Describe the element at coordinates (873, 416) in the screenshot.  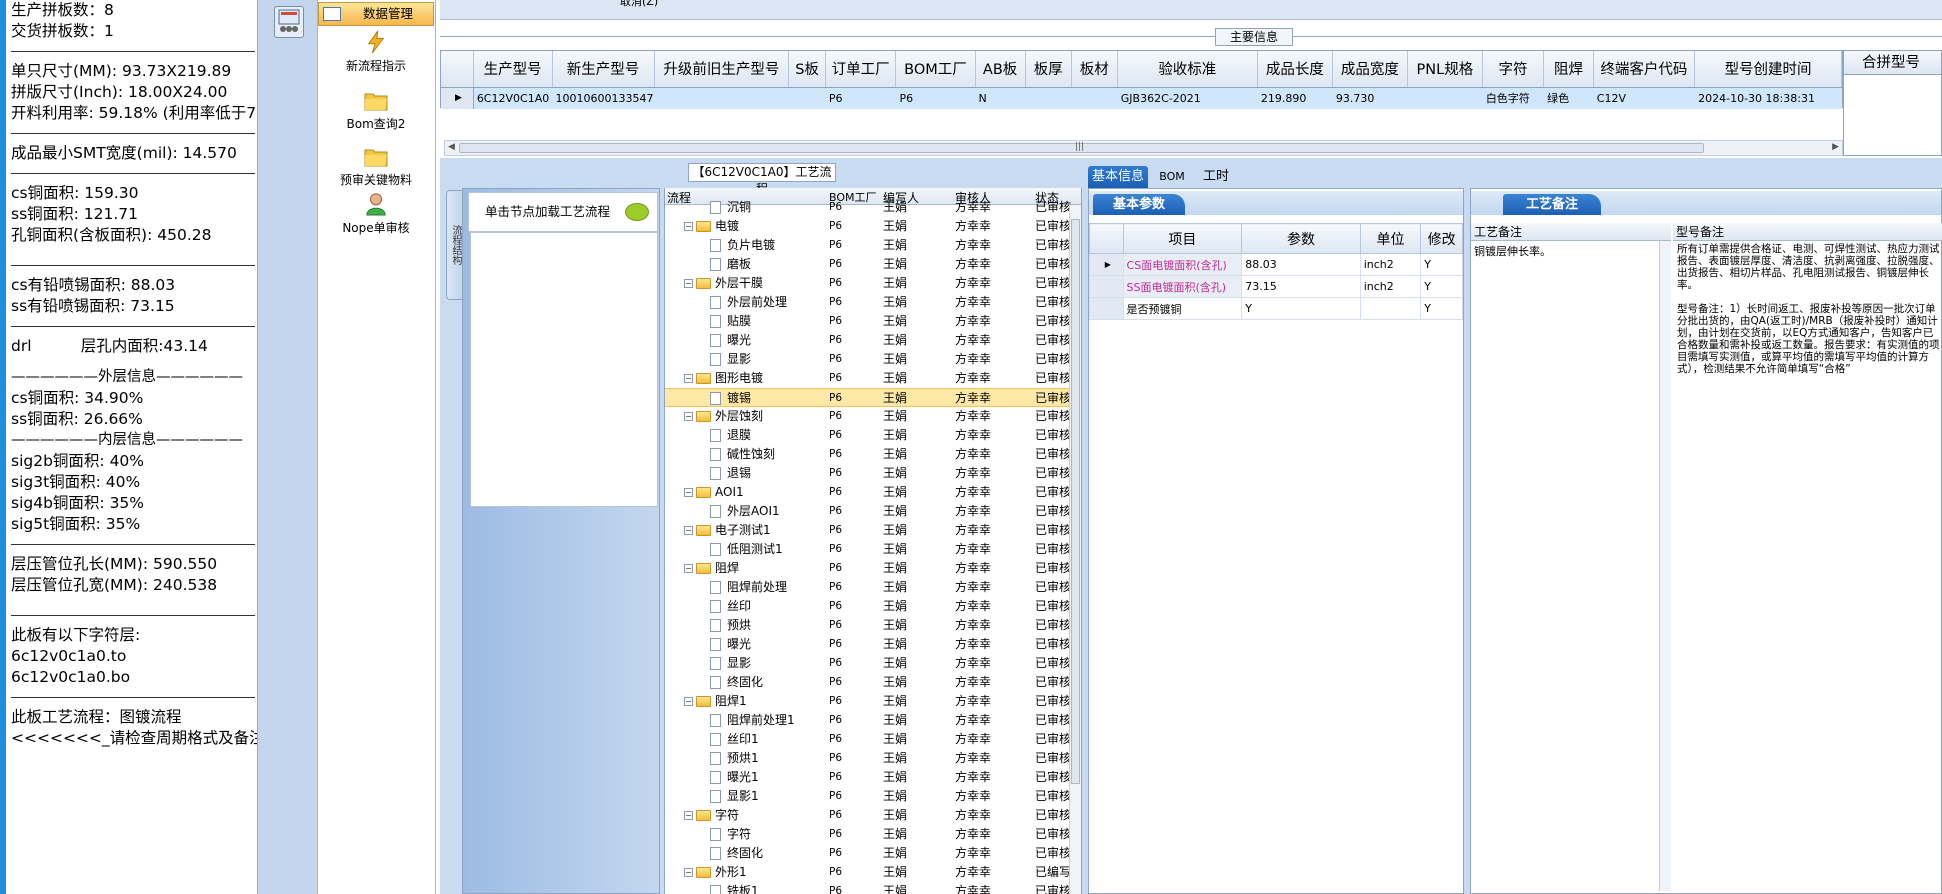
I see `tree-row: − 外层蚀刻 P6 王娟 方幸幸 已审核` at that location.